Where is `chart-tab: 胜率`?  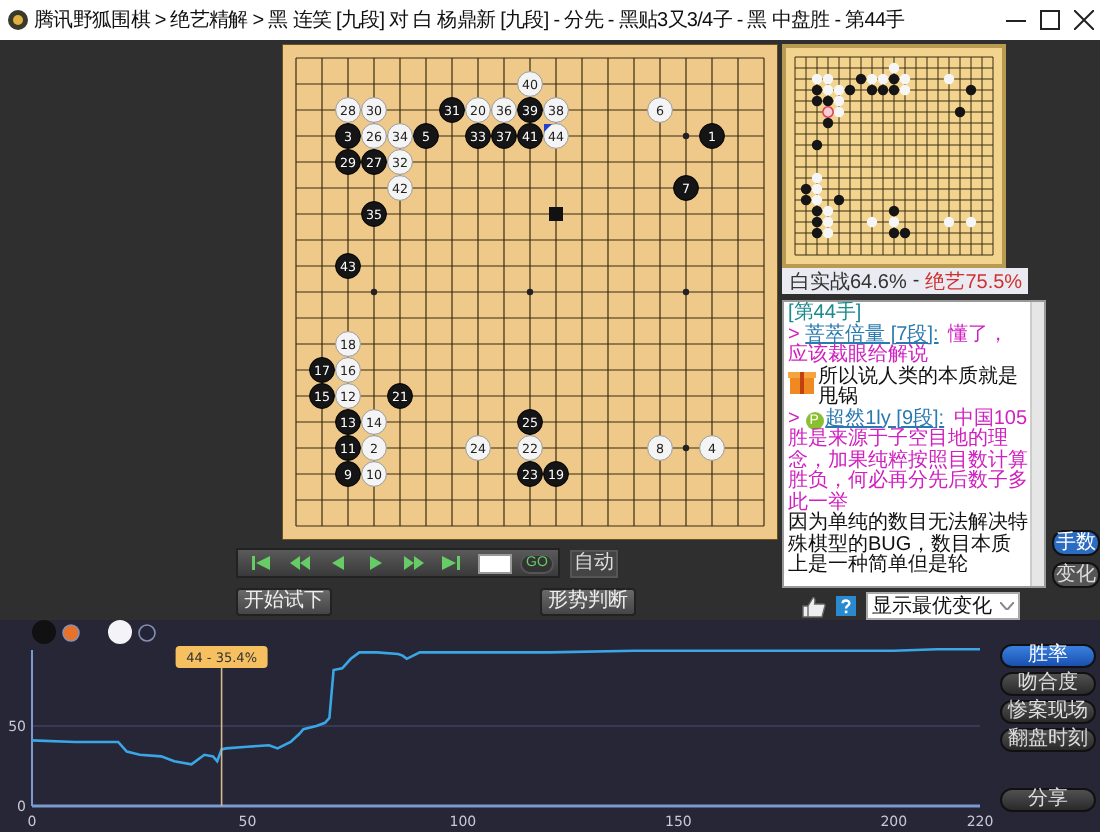
chart-tab: 胜率 is located at coordinates (1048, 656).